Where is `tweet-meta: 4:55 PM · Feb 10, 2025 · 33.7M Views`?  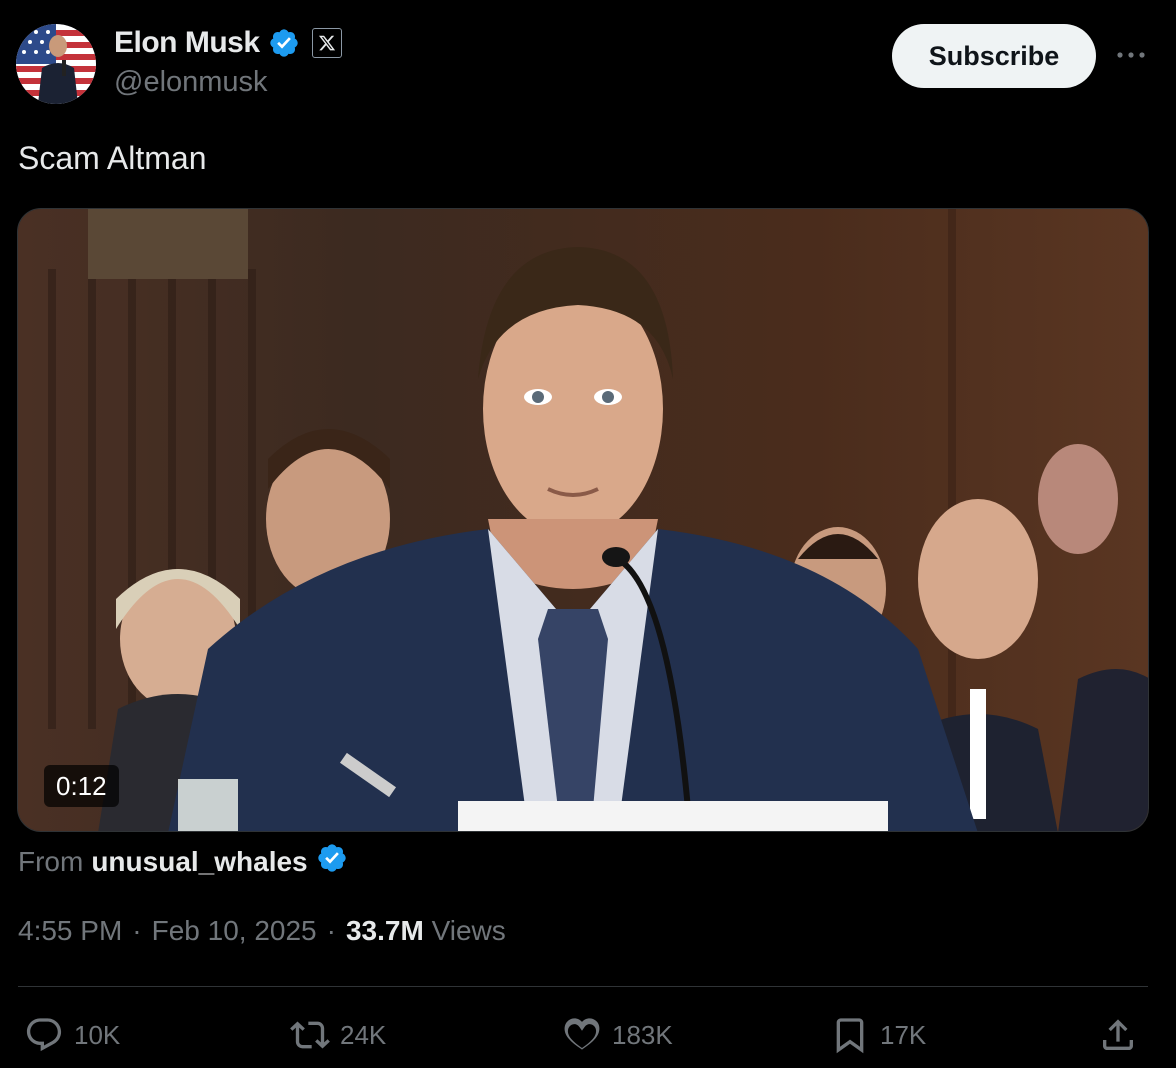
tweet-meta: 4:55 PM · Feb 10, 2025 · 33.7M Views is located at coordinates (262, 931).